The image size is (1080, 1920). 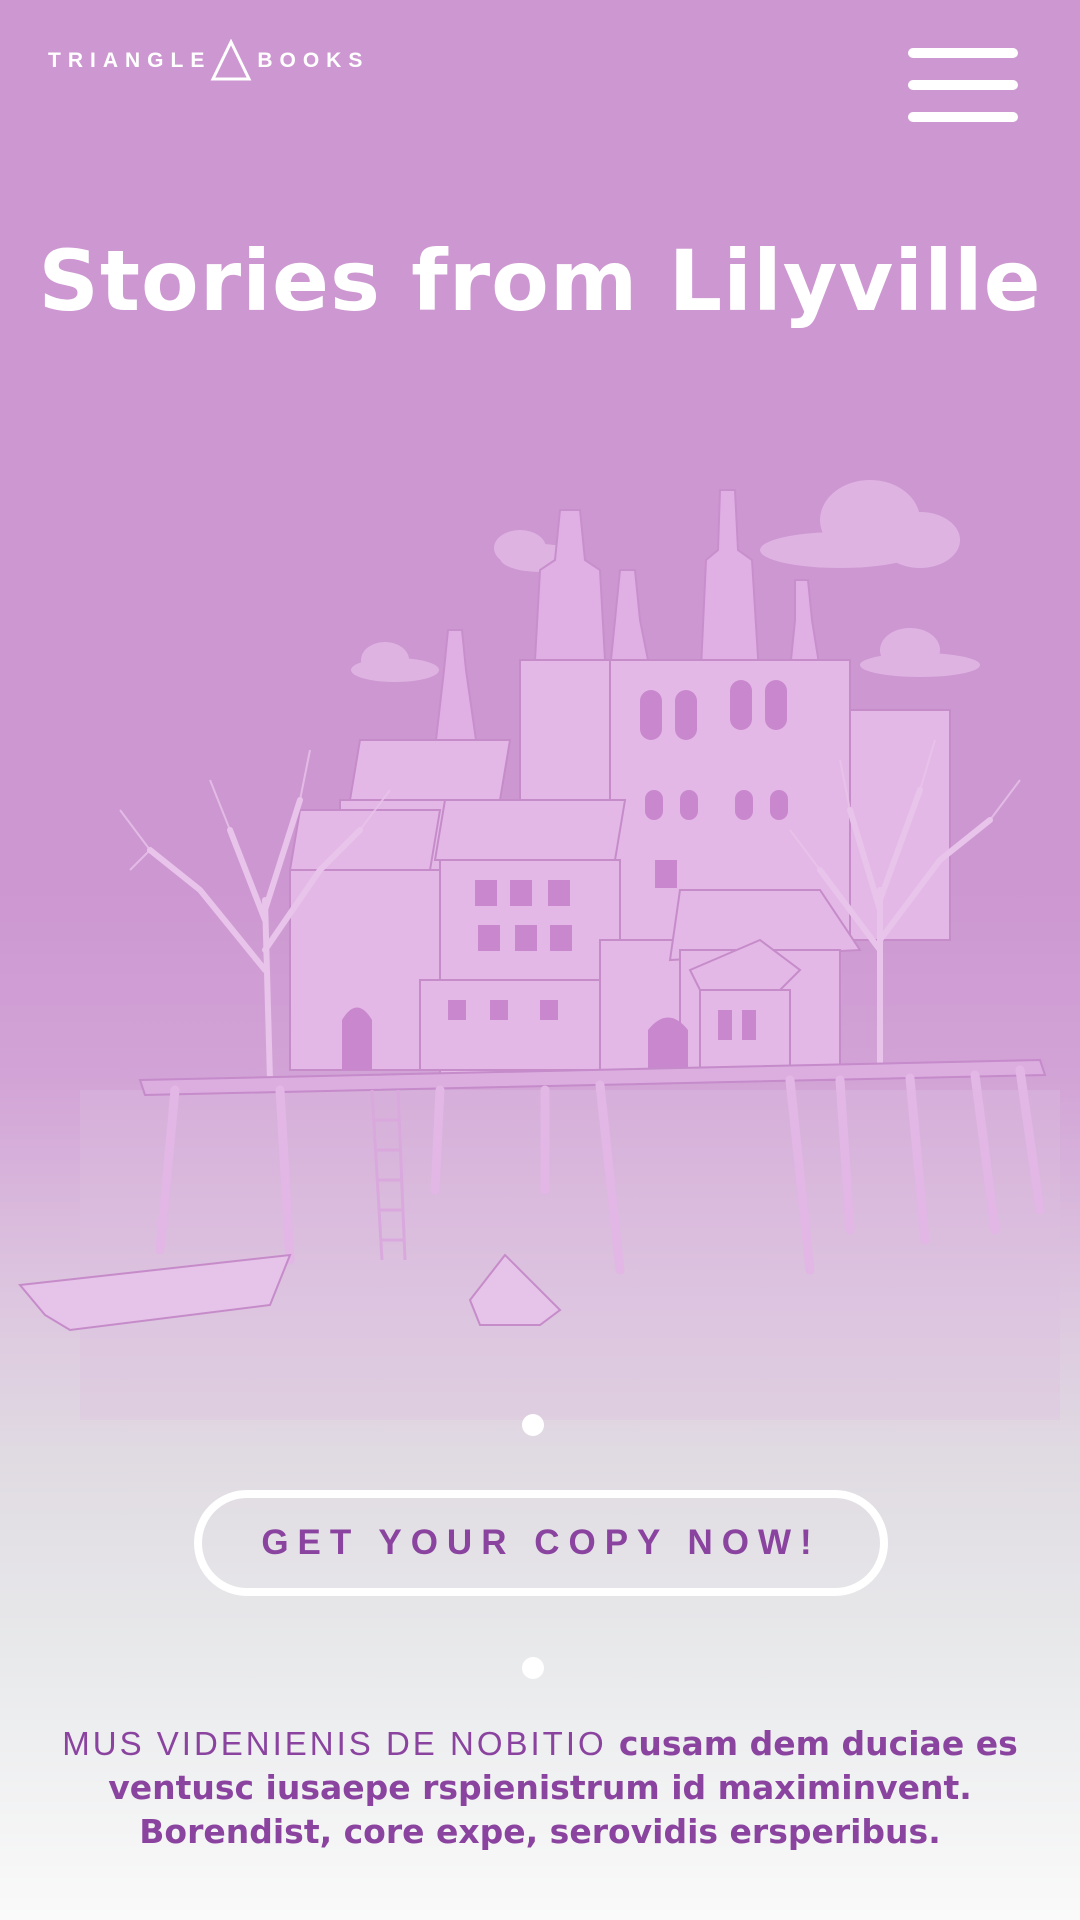 What do you see at coordinates (130, 60) in the screenshot?
I see `logo-text-left: TRIANGLE` at bounding box center [130, 60].